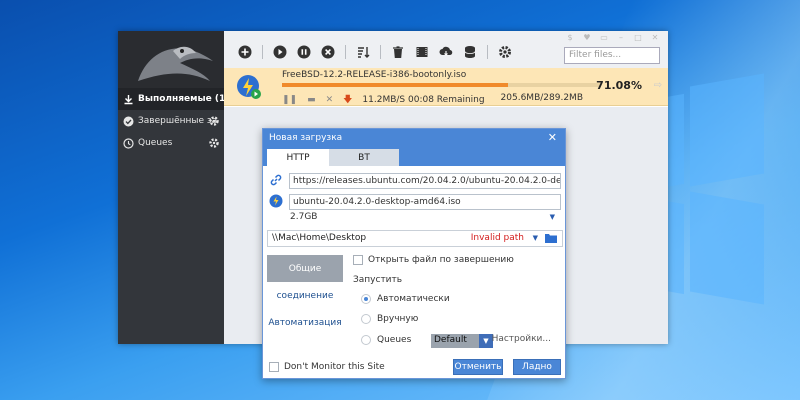 The height and width of the screenshot is (400, 800). Describe the element at coordinates (304, 52) in the screenshot. I see `pause-icon` at that location.